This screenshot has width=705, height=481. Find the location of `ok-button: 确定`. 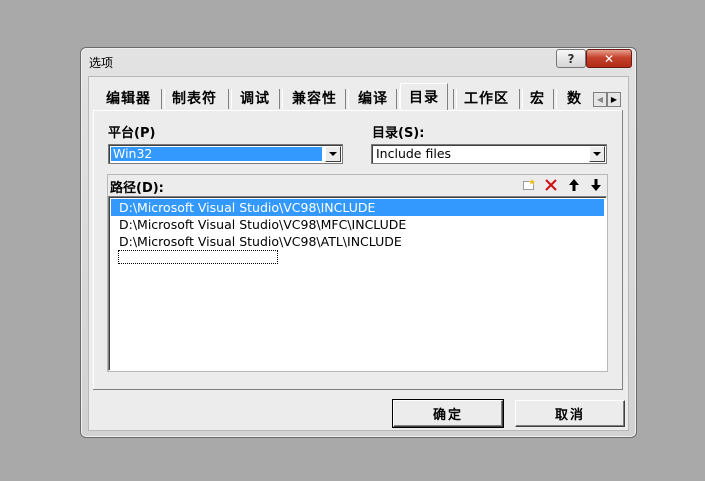

ok-button: 确定 is located at coordinates (448, 413).